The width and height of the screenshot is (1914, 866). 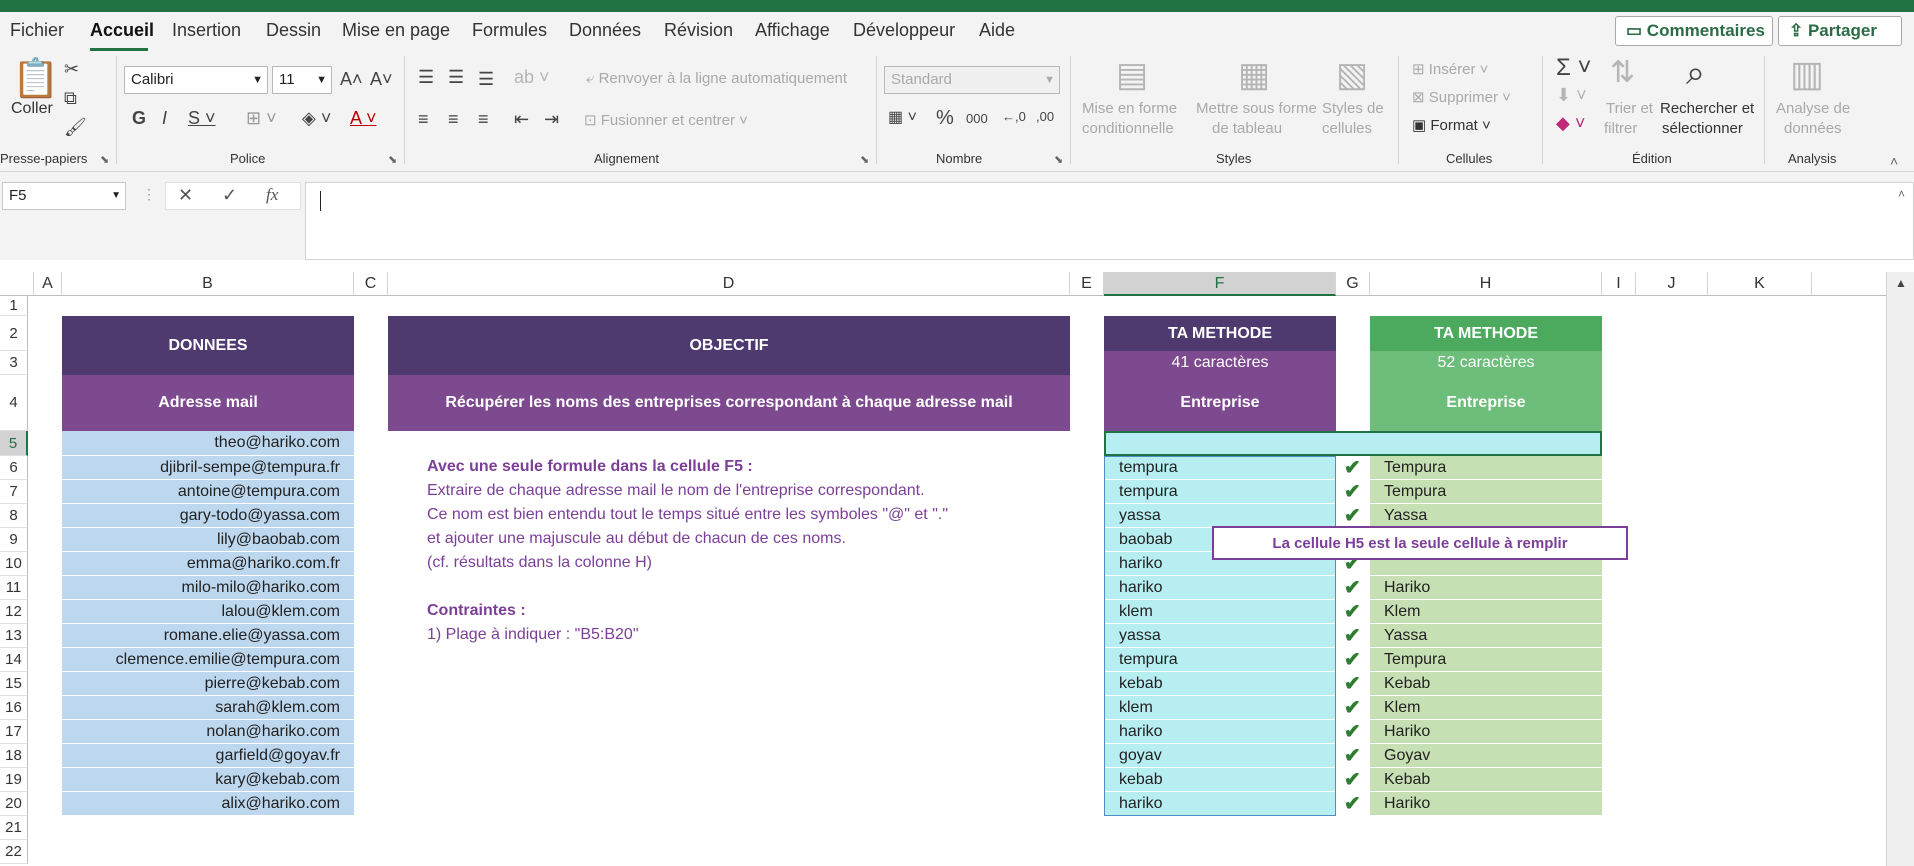 What do you see at coordinates (945, 118) in the screenshot?
I see `percent-icon: %` at bounding box center [945, 118].